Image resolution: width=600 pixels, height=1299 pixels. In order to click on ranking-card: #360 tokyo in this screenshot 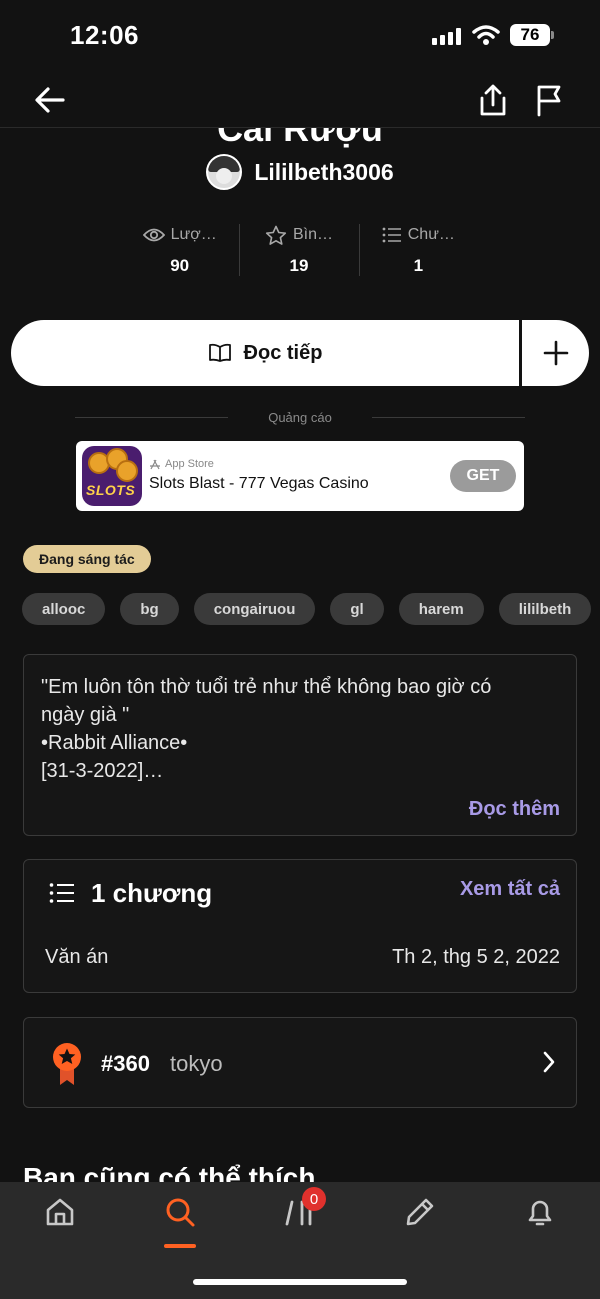, I will do `click(300, 1062)`.